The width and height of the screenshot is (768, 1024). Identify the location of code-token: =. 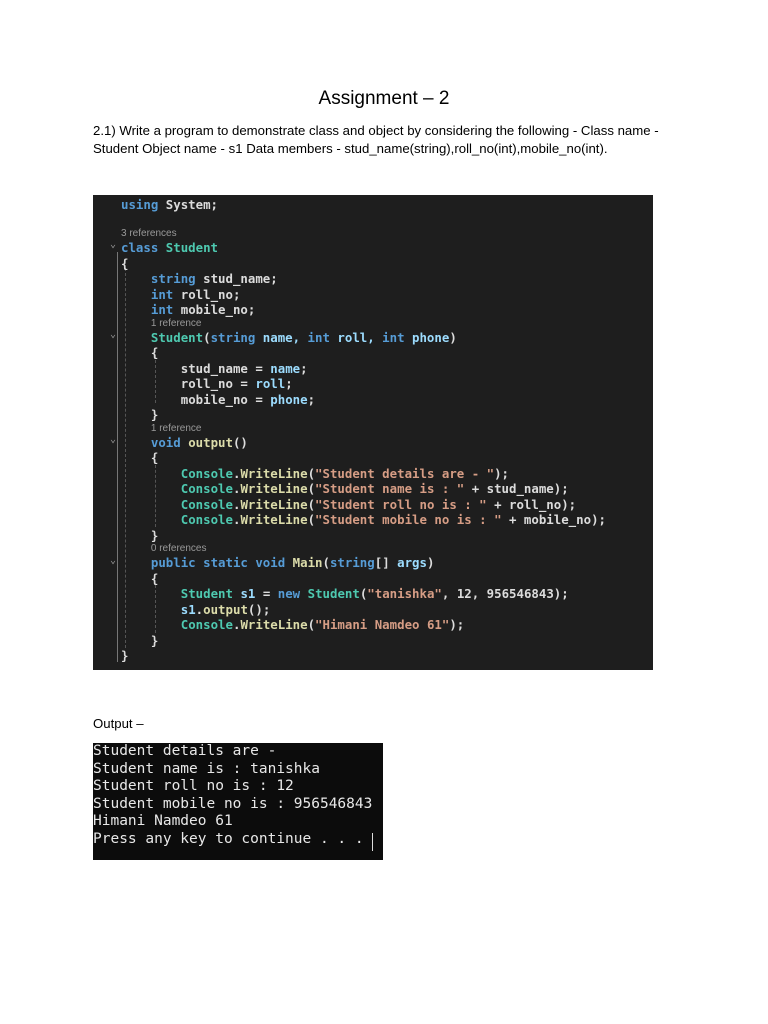
(266, 593).